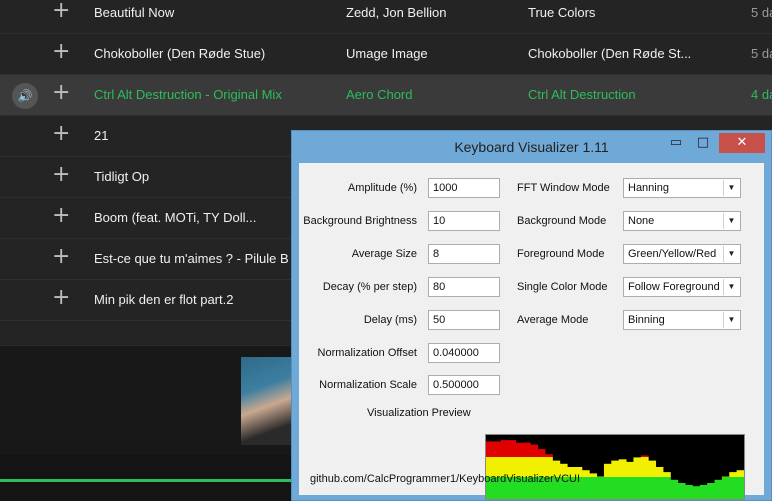 This screenshot has width=772, height=501. What do you see at coordinates (464, 353) in the screenshot?
I see `field-input: 0.040000` at bounding box center [464, 353].